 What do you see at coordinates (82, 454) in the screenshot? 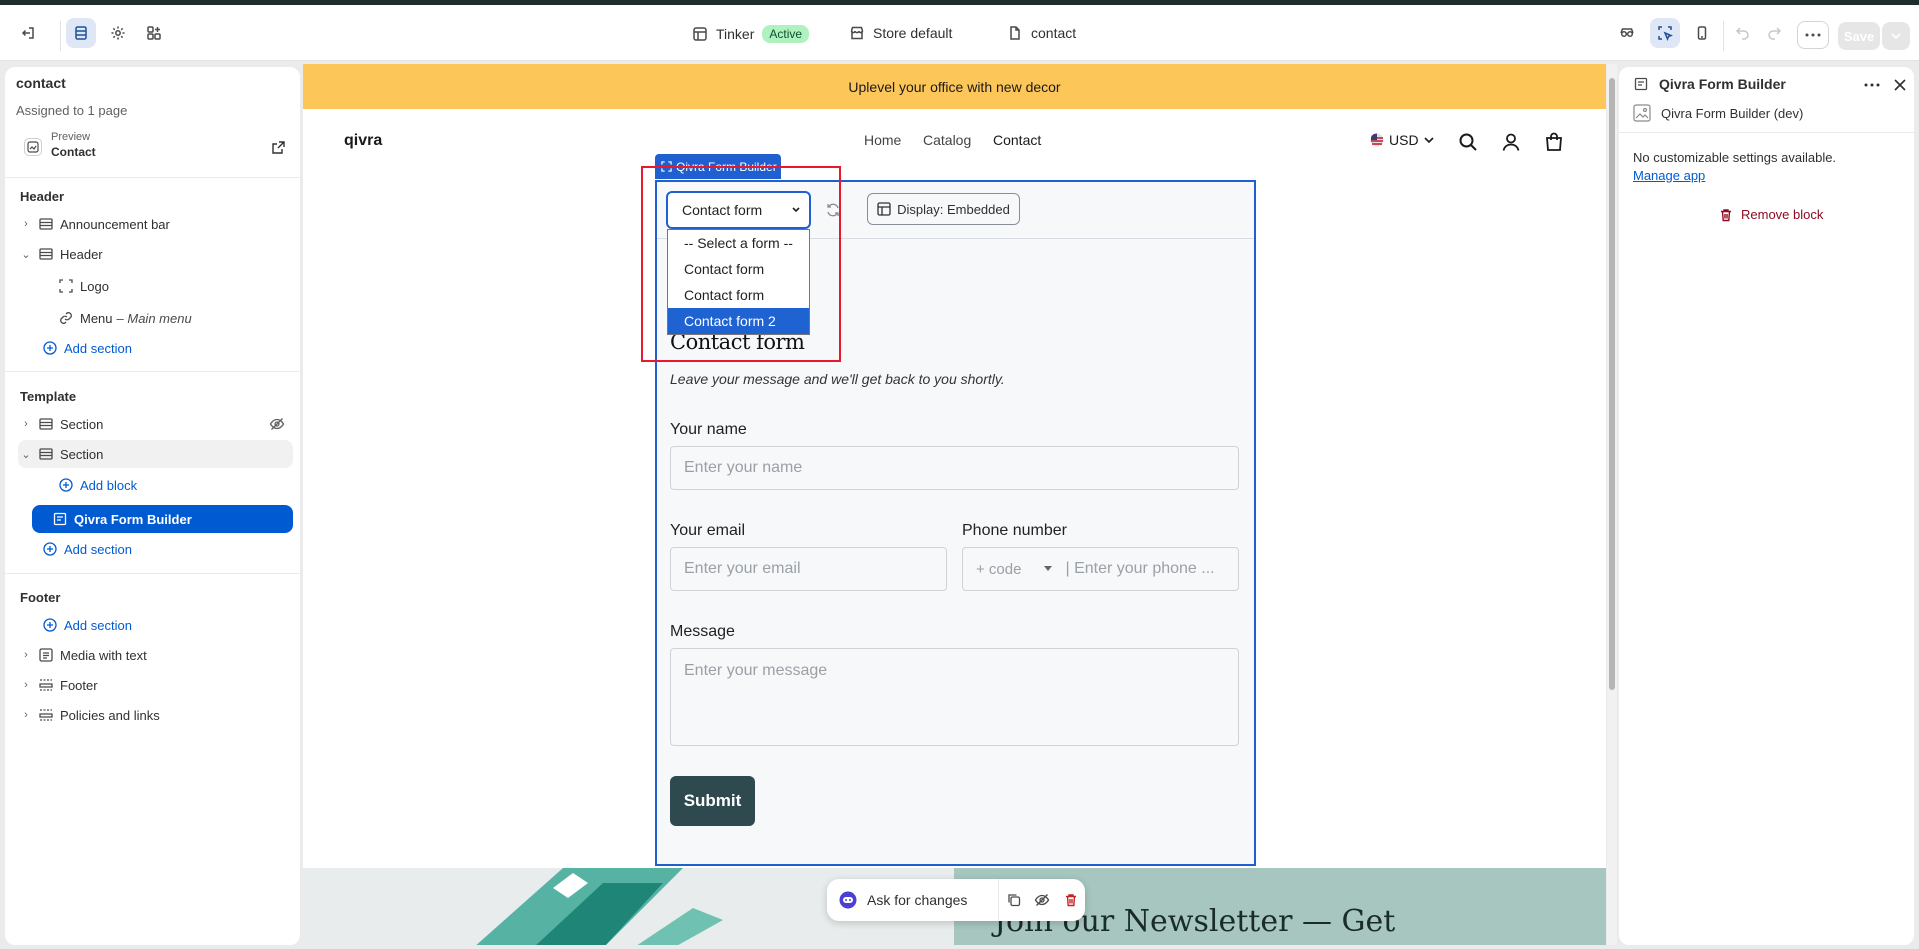
I see `sidebar-item-label: Section` at bounding box center [82, 454].